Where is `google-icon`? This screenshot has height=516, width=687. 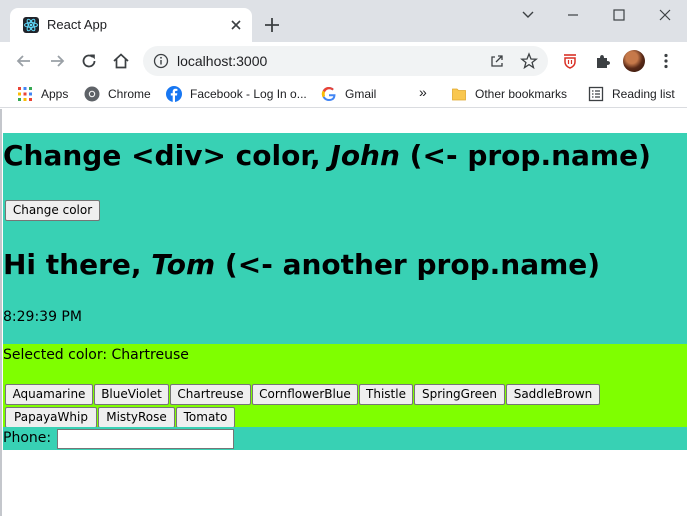
google-icon is located at coordinates (328, 94).